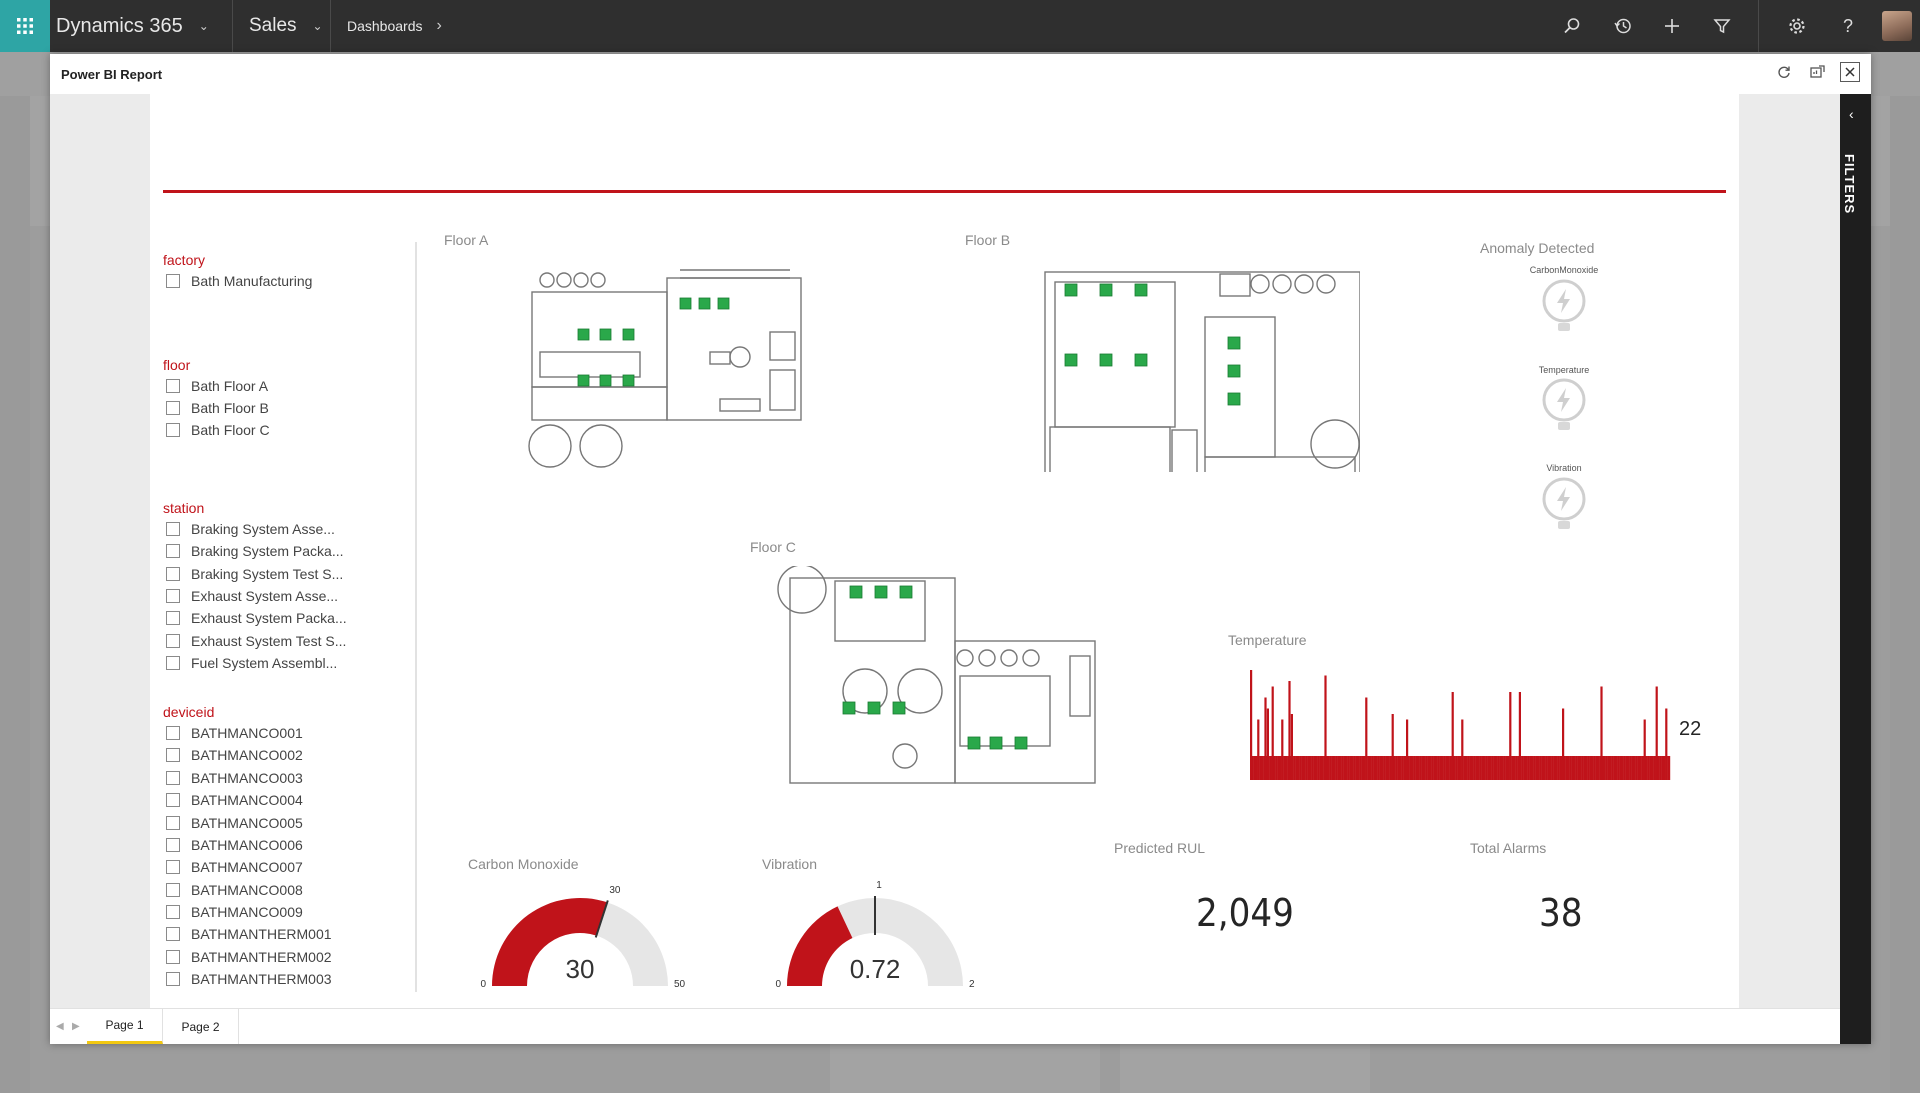  Describe the element at coordinates (234, 912) in the screenshot. I see `slicer-item: BATHMANCO009` at that location.